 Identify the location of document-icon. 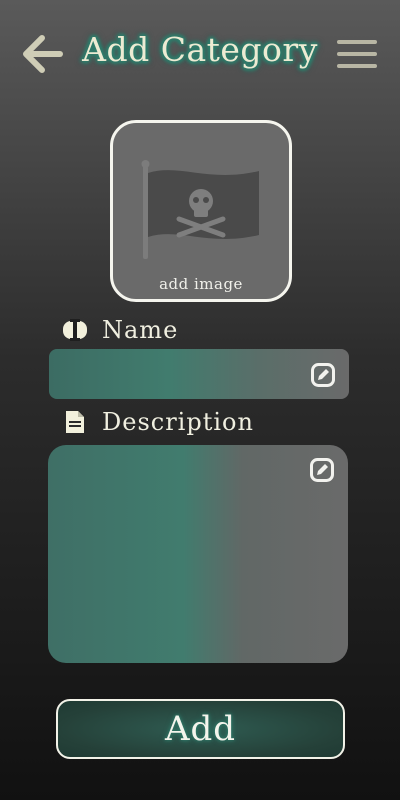
(75, 422).